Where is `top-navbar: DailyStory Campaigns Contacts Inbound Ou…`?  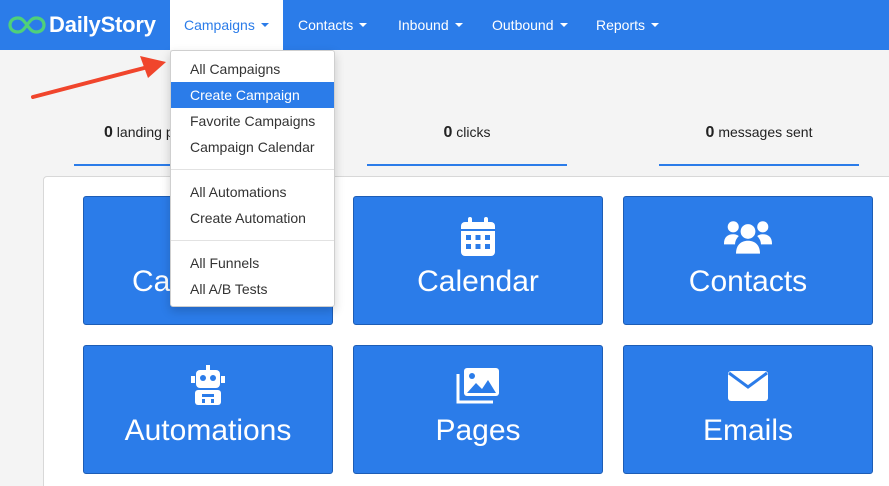 top-navbar: DailyStory Campaigns Contacts Inbound Ou… is located at coordinates (444, 25).